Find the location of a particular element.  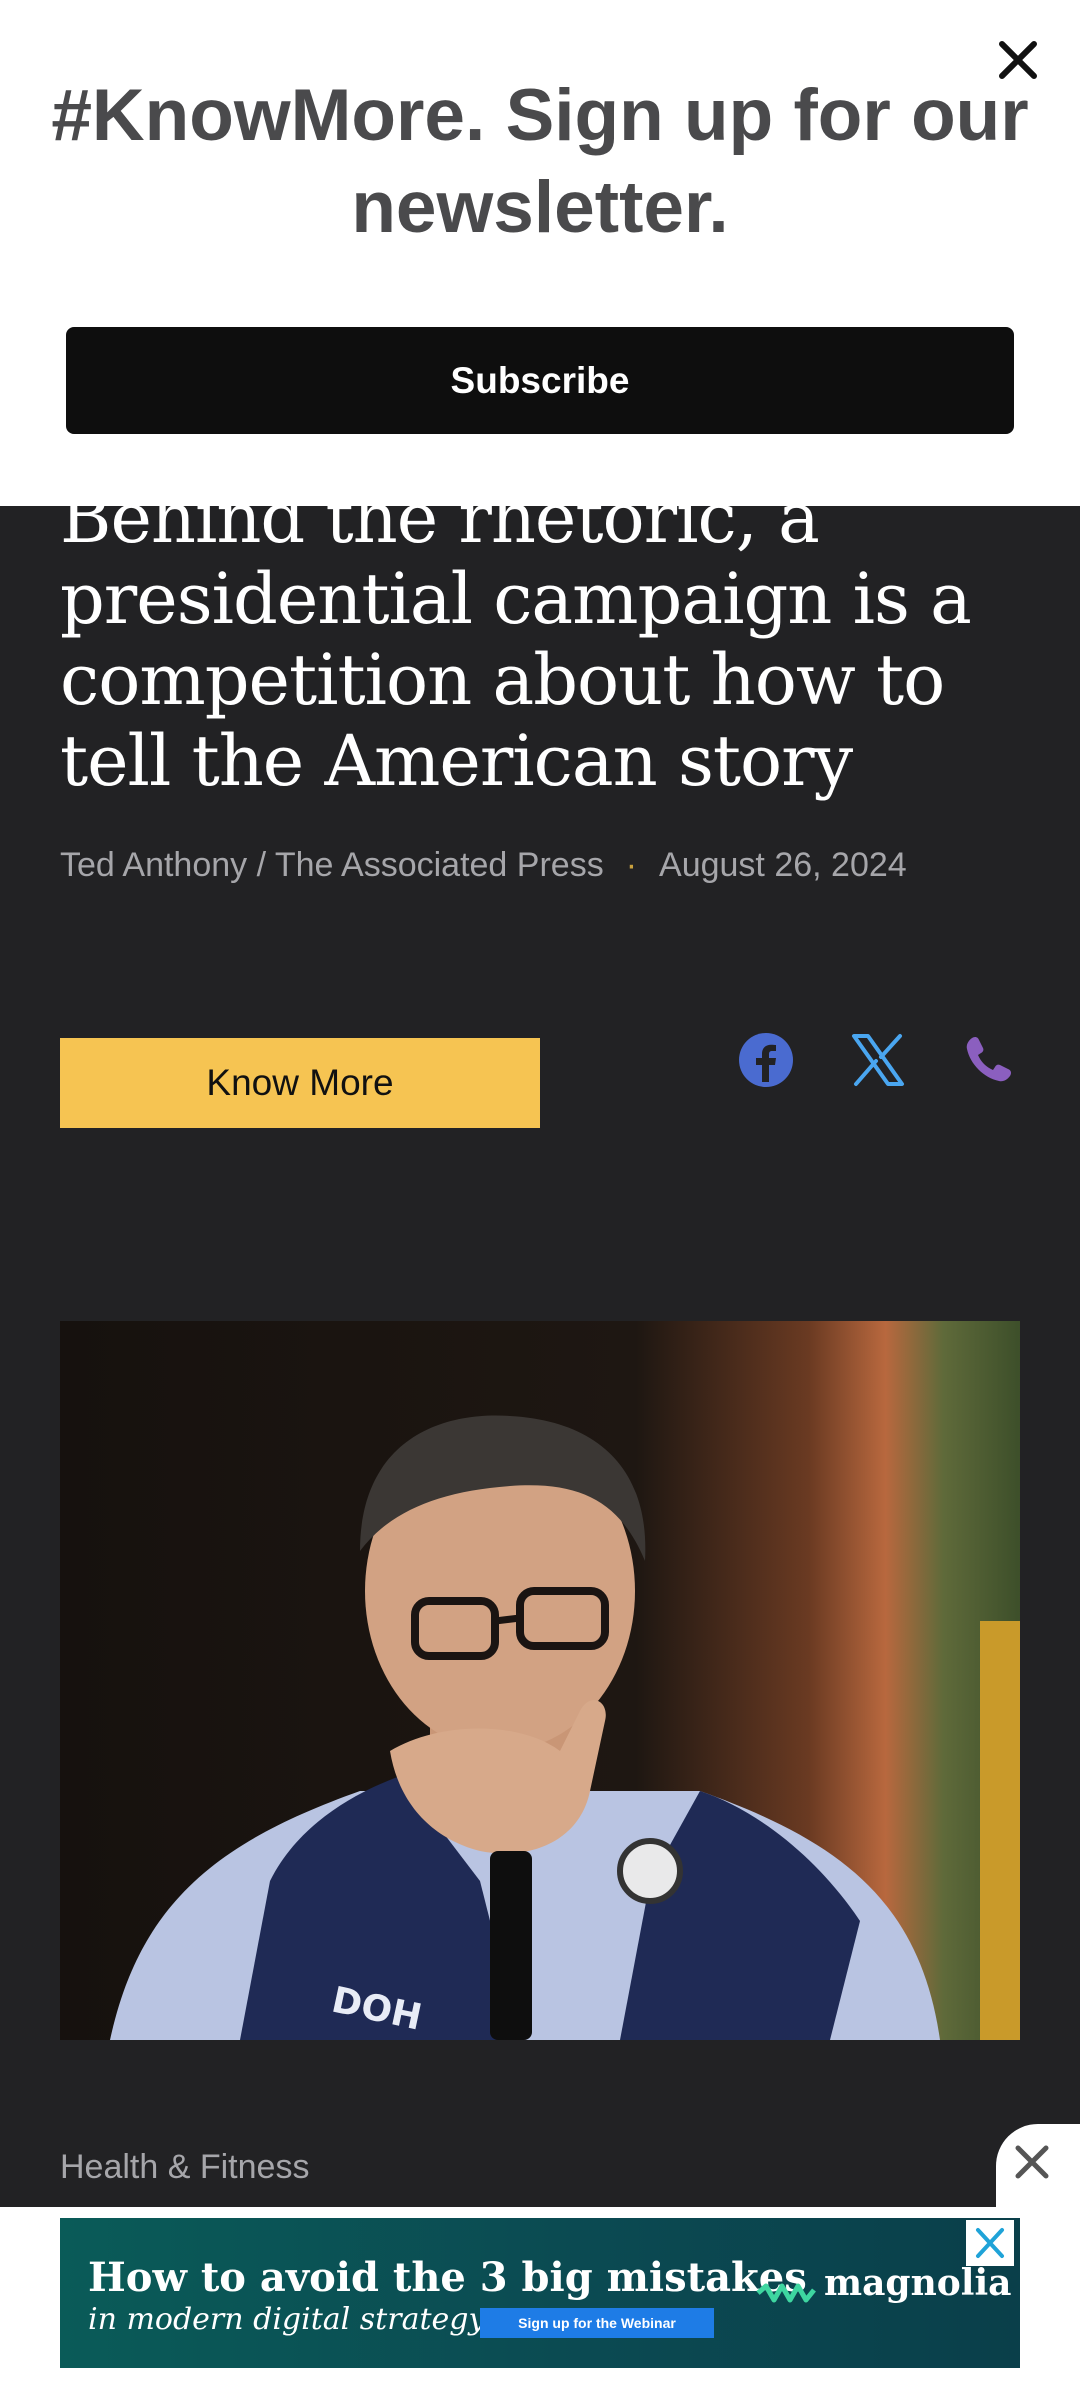

share-phone-button is located at coordinates (988, 1060).